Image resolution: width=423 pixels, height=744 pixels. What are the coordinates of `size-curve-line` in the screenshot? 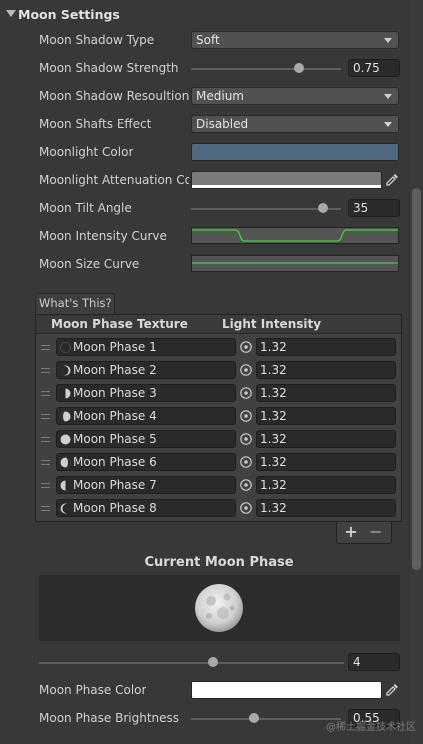 It's located at (295, 263).